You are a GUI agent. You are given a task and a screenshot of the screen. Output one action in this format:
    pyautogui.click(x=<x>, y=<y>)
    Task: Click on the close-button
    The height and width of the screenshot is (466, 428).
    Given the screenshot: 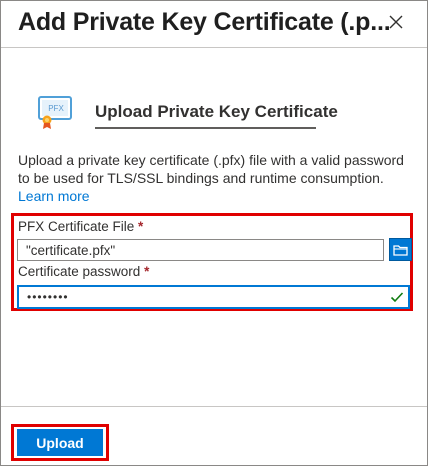 What is the action you would take?
    pyautogui.click(x=396, y=22)
    